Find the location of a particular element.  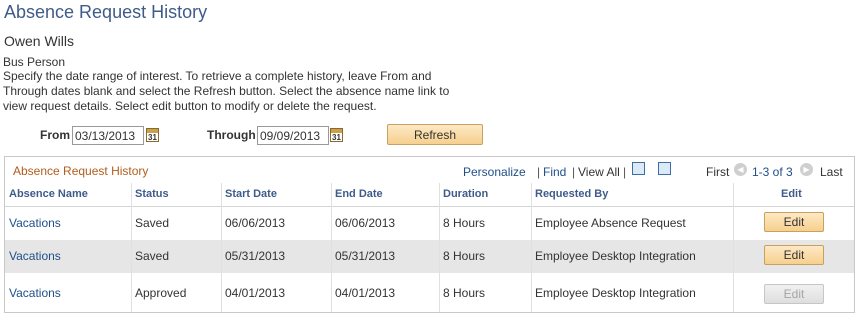

employee-name: Owen Wills is located at coordinates (39, 41).